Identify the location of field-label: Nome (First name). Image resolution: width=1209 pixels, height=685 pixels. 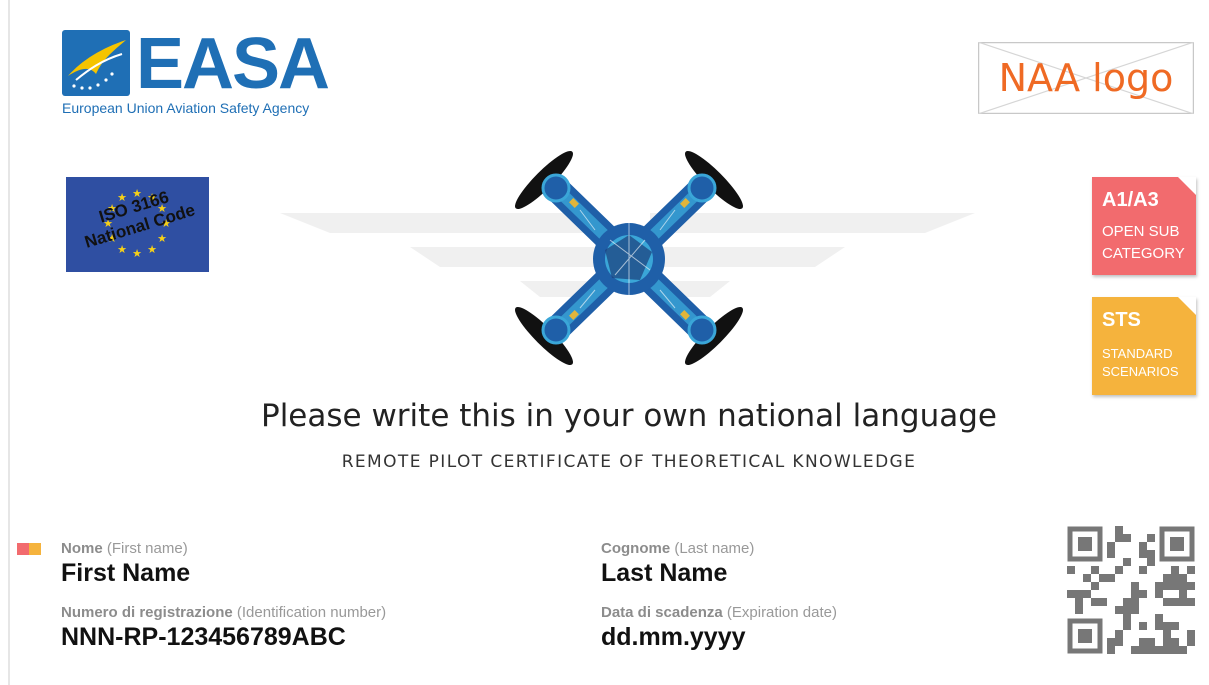
(125, 548).